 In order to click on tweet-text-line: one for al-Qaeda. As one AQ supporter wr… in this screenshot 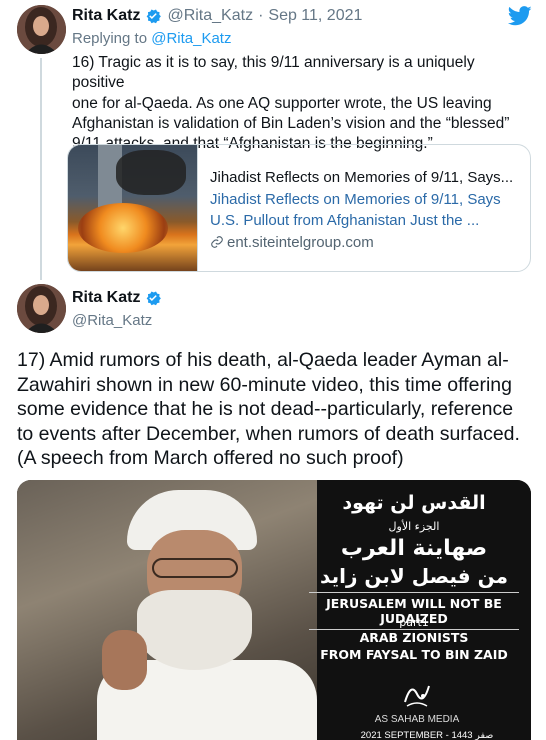, I will do `click(282, 103)`.